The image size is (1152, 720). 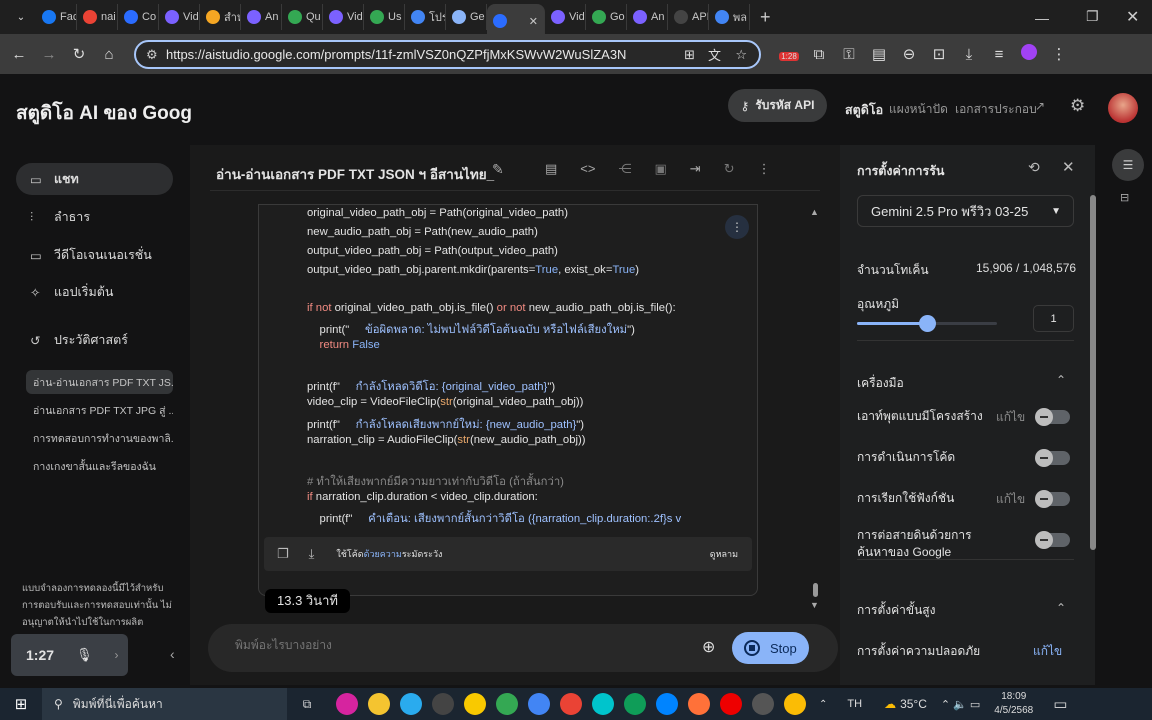 What do you see at coordinates (880, 383) in the screenshot?
I see `tools-section-header: เครื่องมือ` at bounding box center [880, 383].